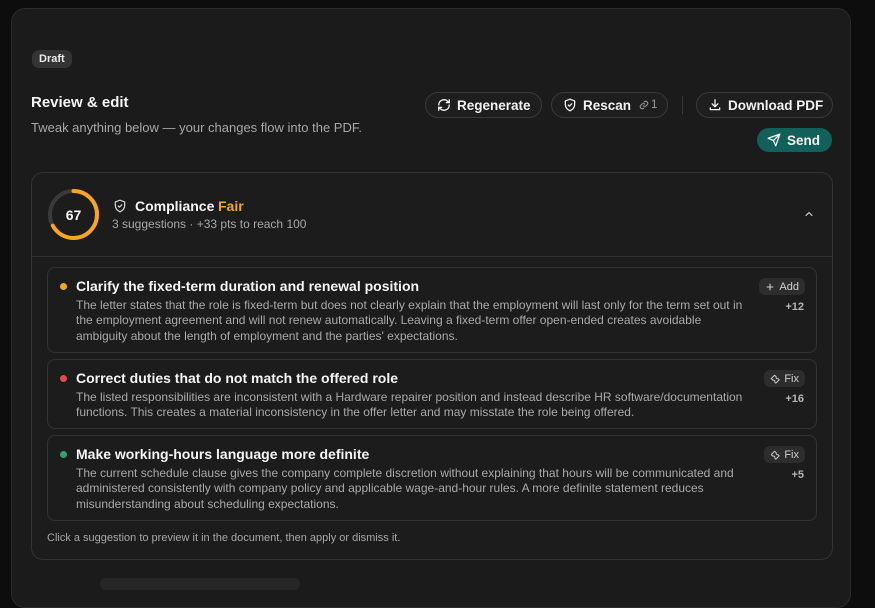 Image resolution: width=875 pixels, height=608 pixels. I want to click on regenerate-button: Regenerate, so click(483, 105).